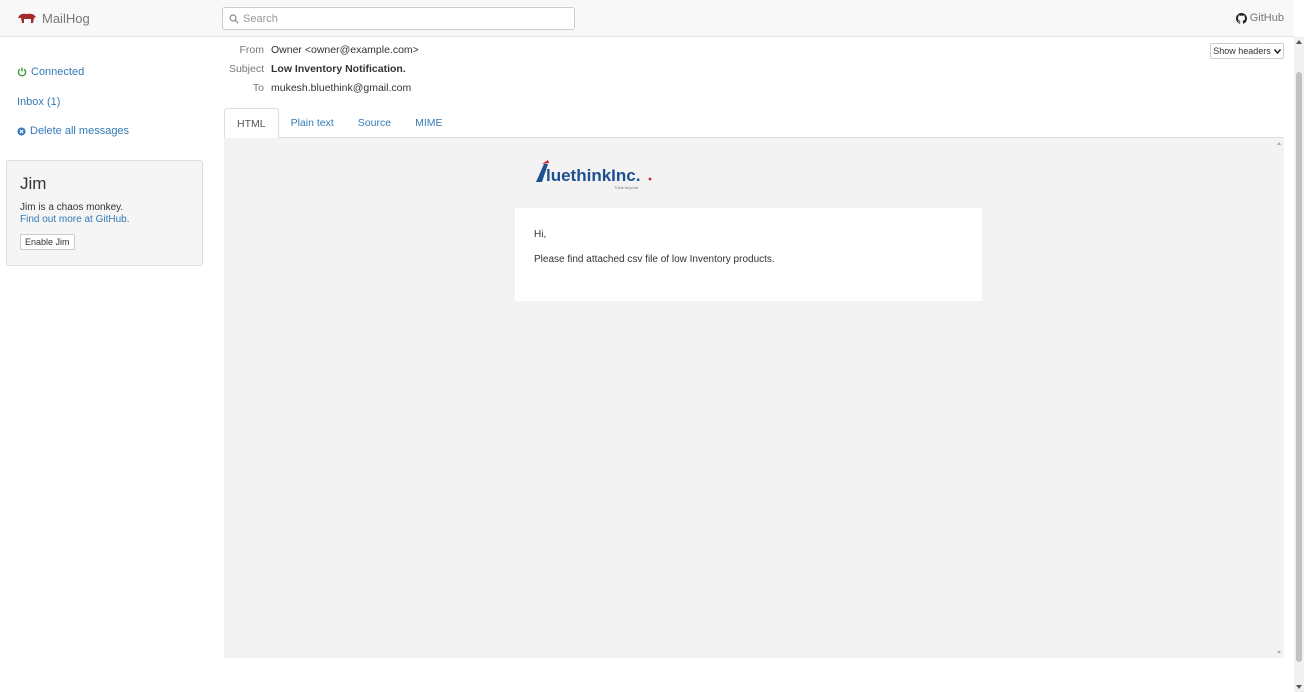 The image size is (1304, 692). Describe the element at coordinates (1266, 18) in the screenshot. I see `github-label: GitHub` at that location.